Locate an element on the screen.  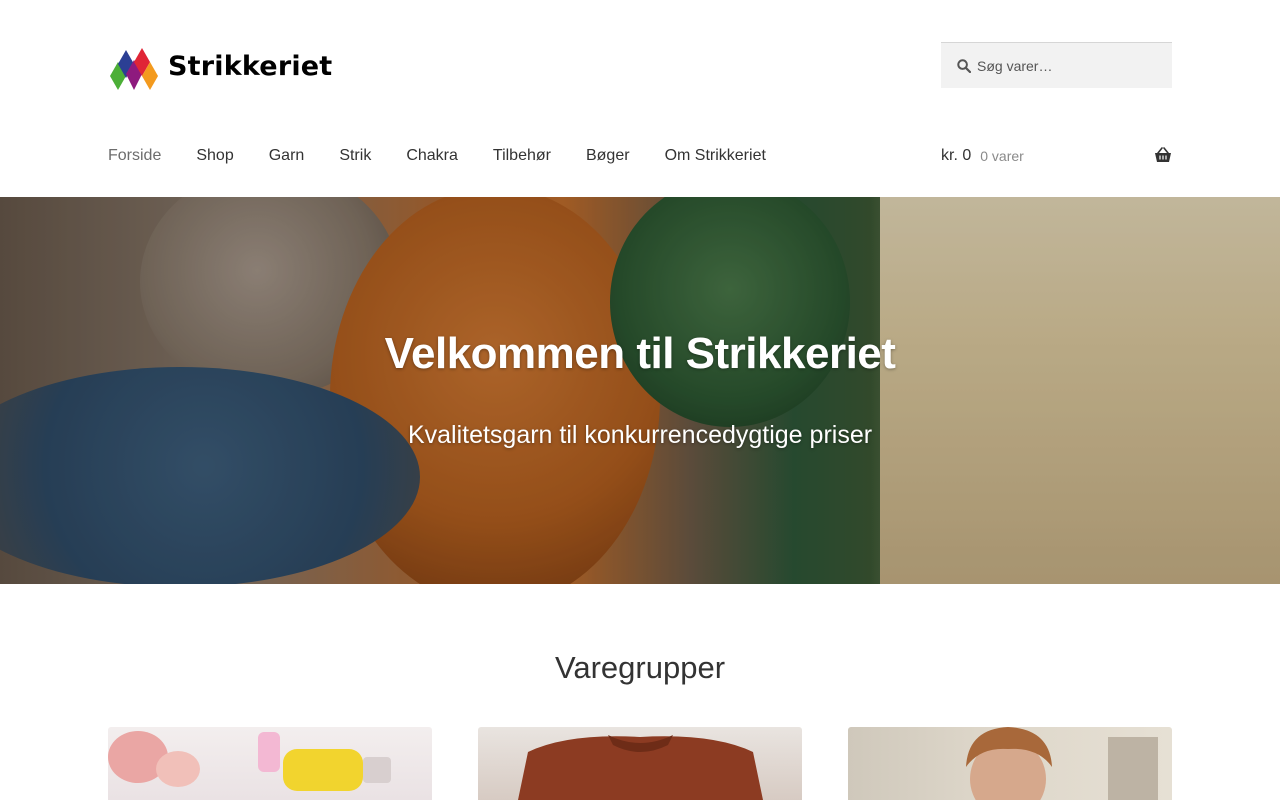
hero-title: Velkommen til Strikkeriet is located at coordinates (640, 353).